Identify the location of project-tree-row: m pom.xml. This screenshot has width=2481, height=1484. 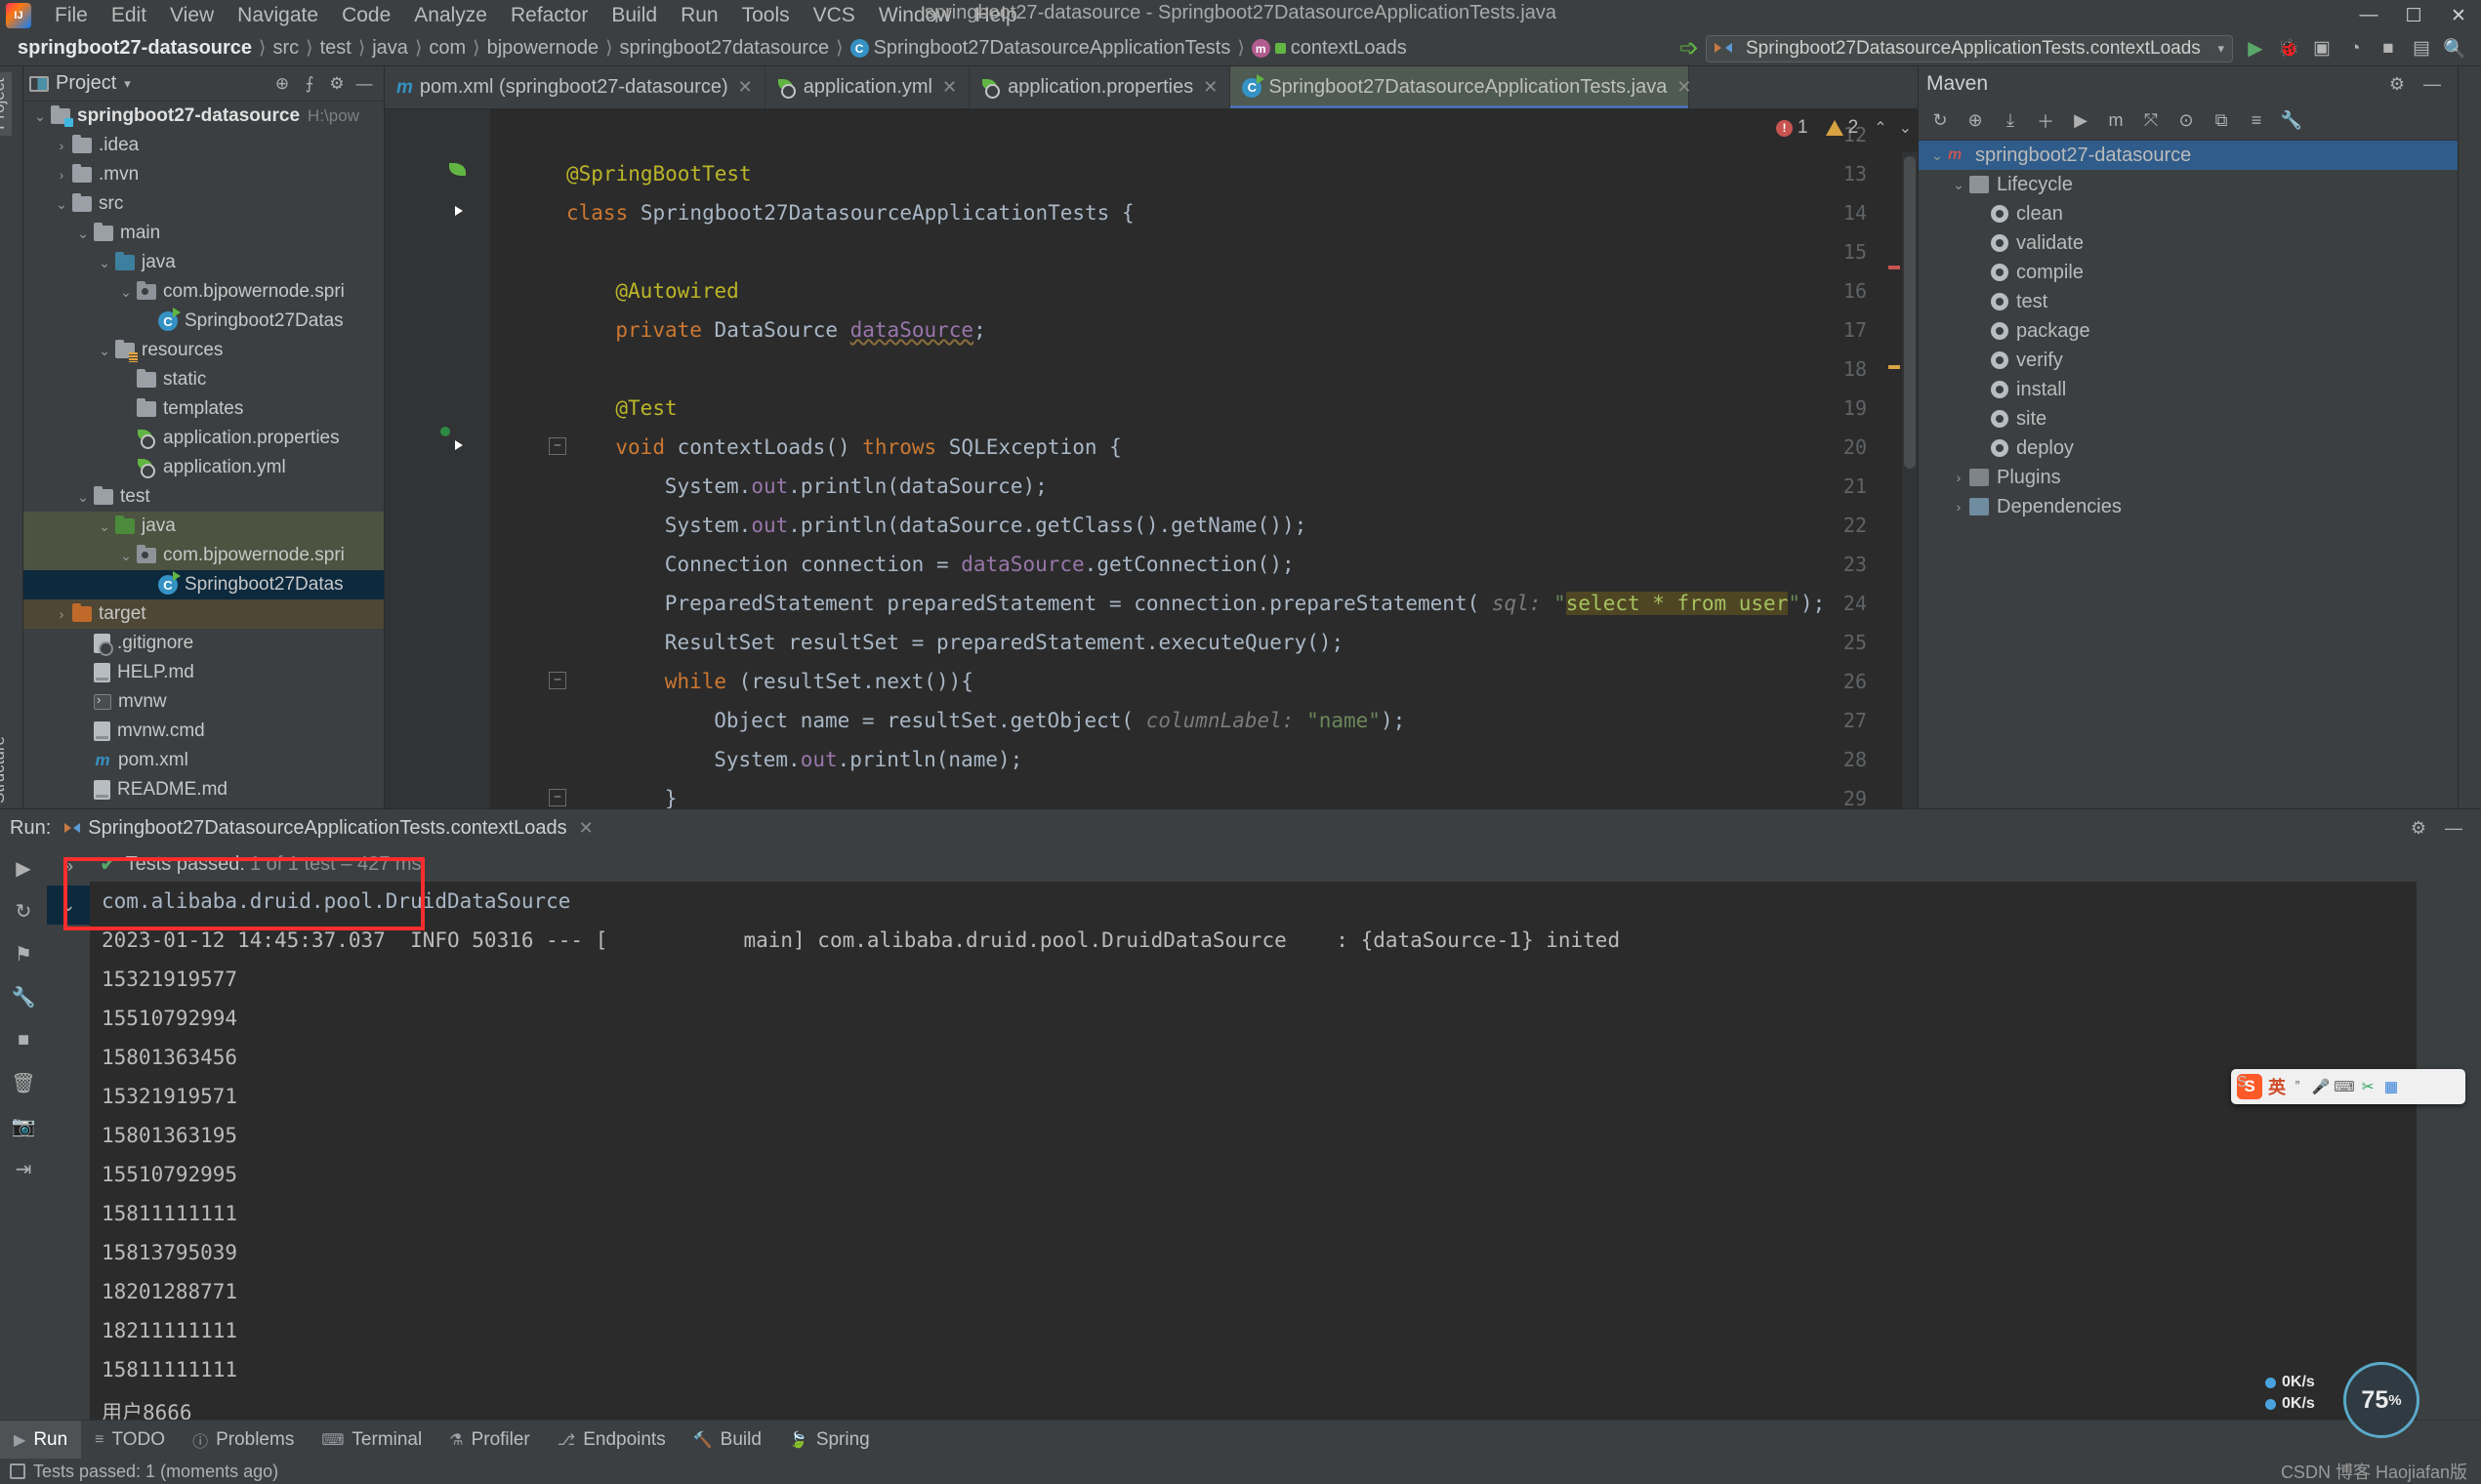
(203, 761).